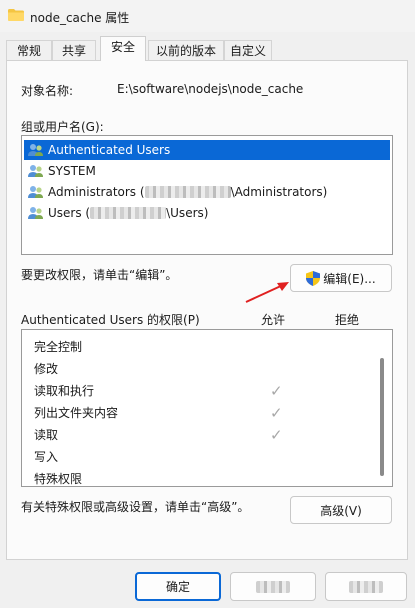 The image size is (415, 608). Describe the element at coordinates (46, 369) in the screenshot. I see `permission-name: 修改` at that location.